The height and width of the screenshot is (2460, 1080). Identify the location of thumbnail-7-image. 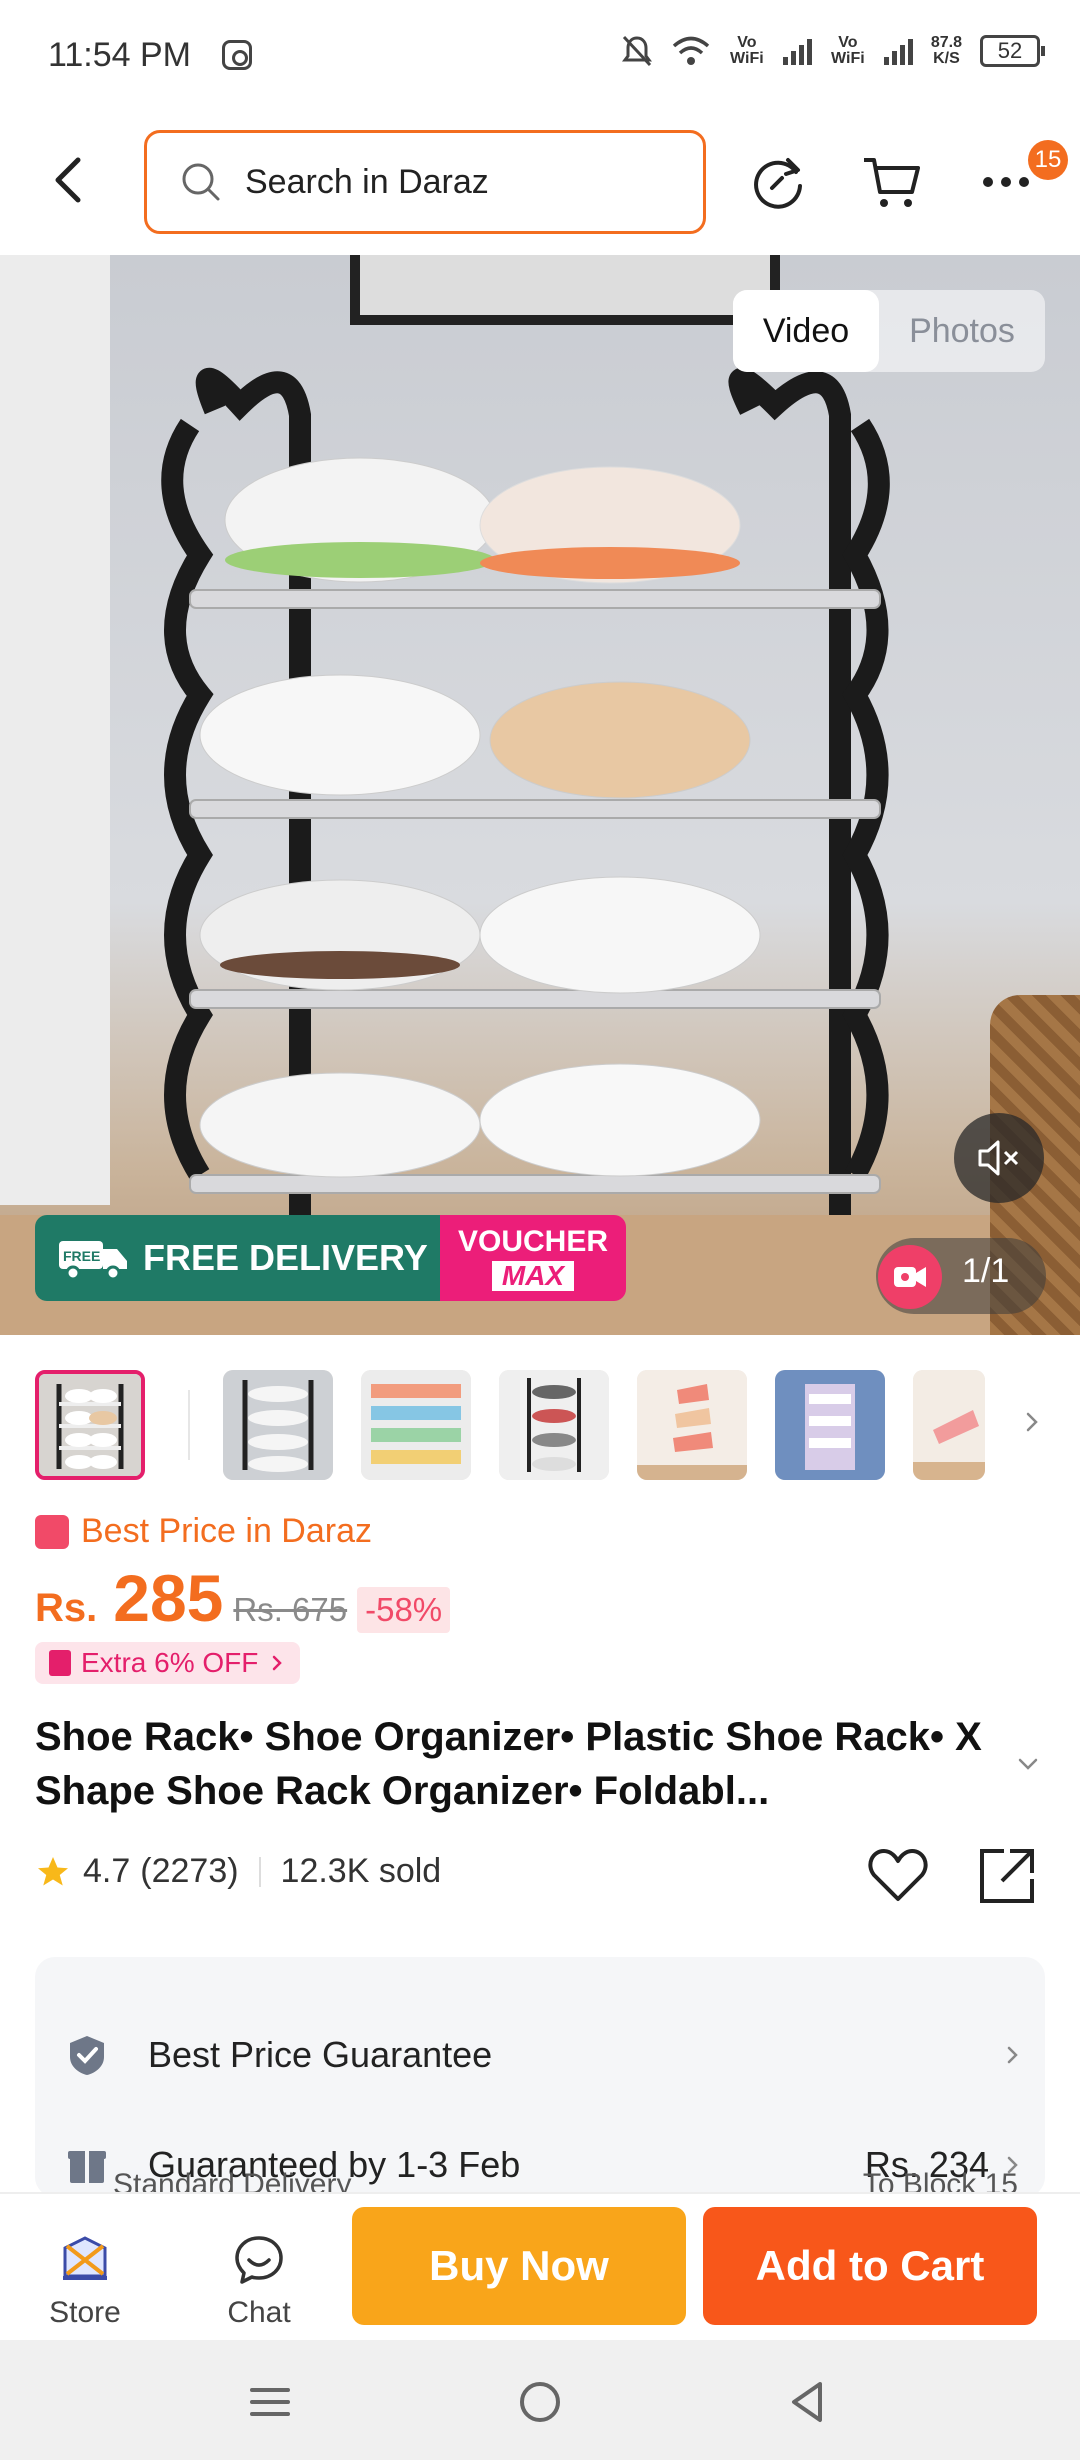
(949, 1425).